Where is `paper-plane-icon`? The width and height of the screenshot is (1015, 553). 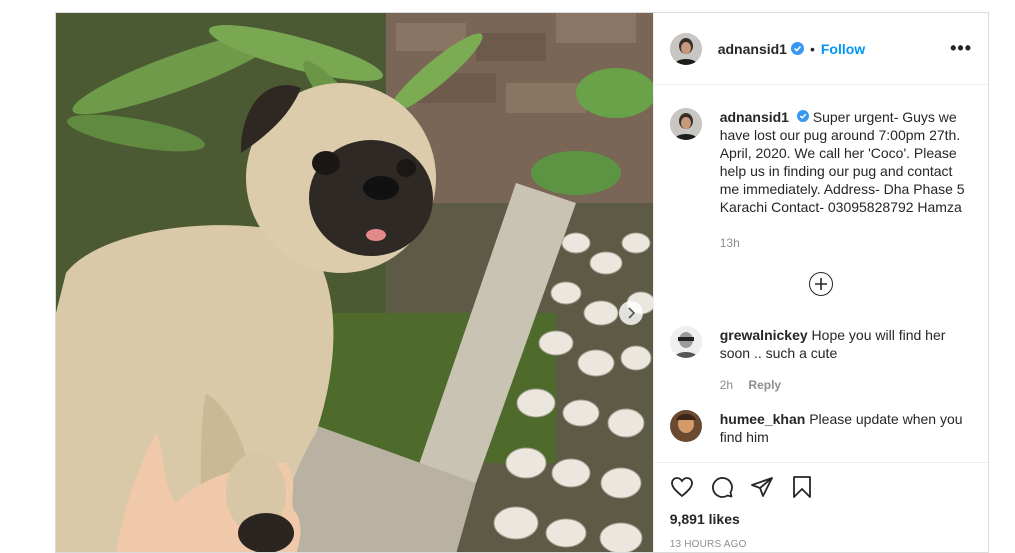
paper-plane-icon is located at coordinates (761, 487).